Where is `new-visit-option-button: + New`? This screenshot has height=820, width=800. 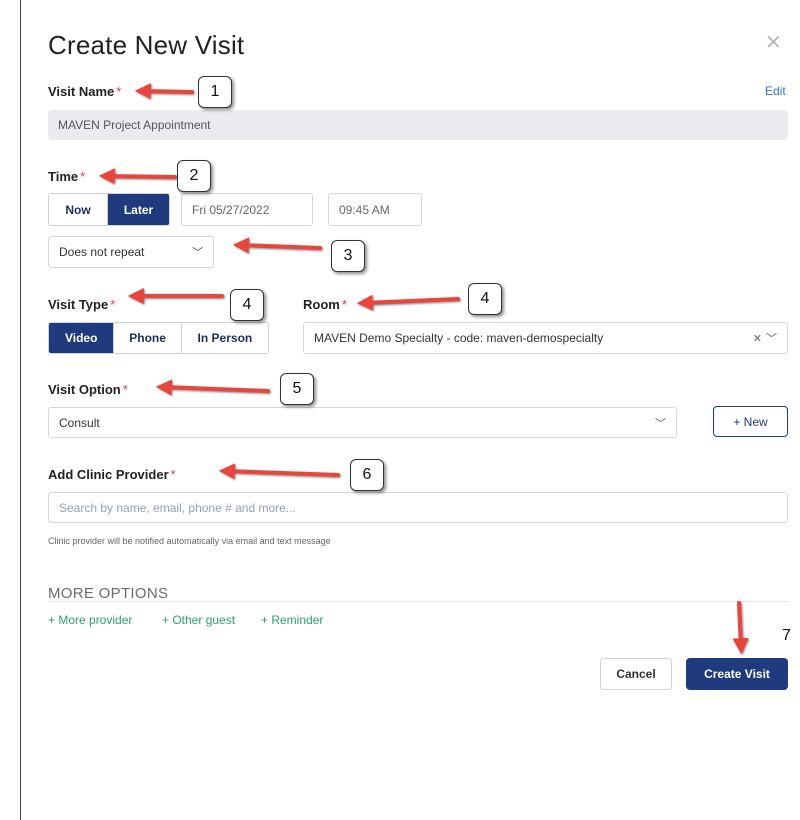 new-visit-option-button: + New is located at coordinates (750, 421).